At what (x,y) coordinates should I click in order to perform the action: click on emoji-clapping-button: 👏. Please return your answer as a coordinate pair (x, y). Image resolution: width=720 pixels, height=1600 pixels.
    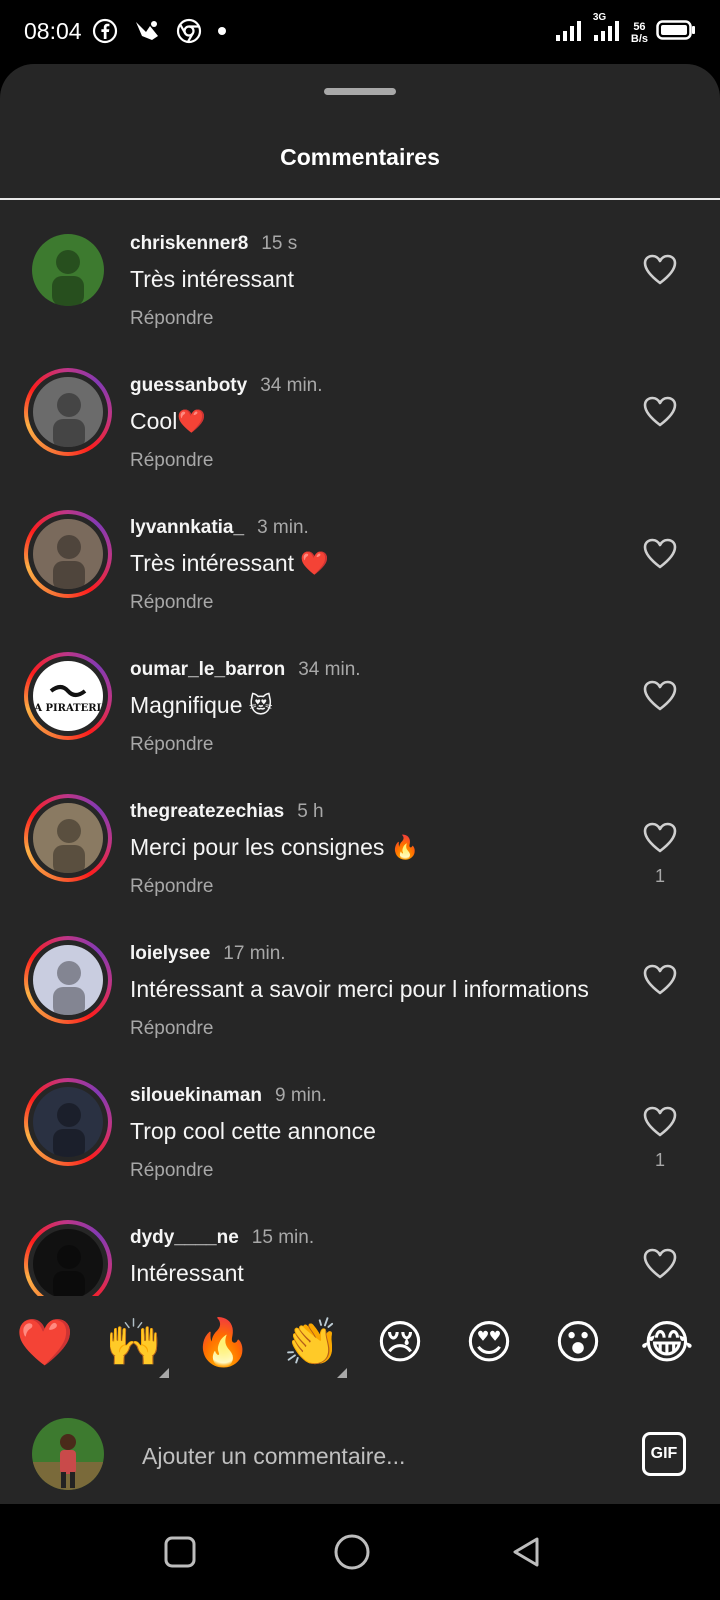
    Looking at the image, I should click on (315, 1346).